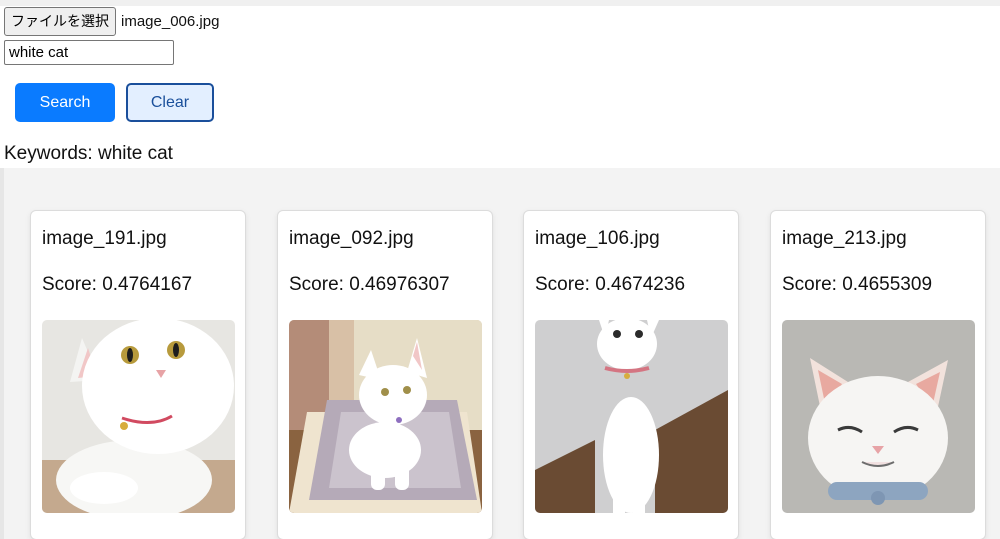 This screenshot has width=1000, height=539. Describe the element at coordinates (88, 153) in the screenshot. I see `keywords-label: Keywords: white cat` at that location.